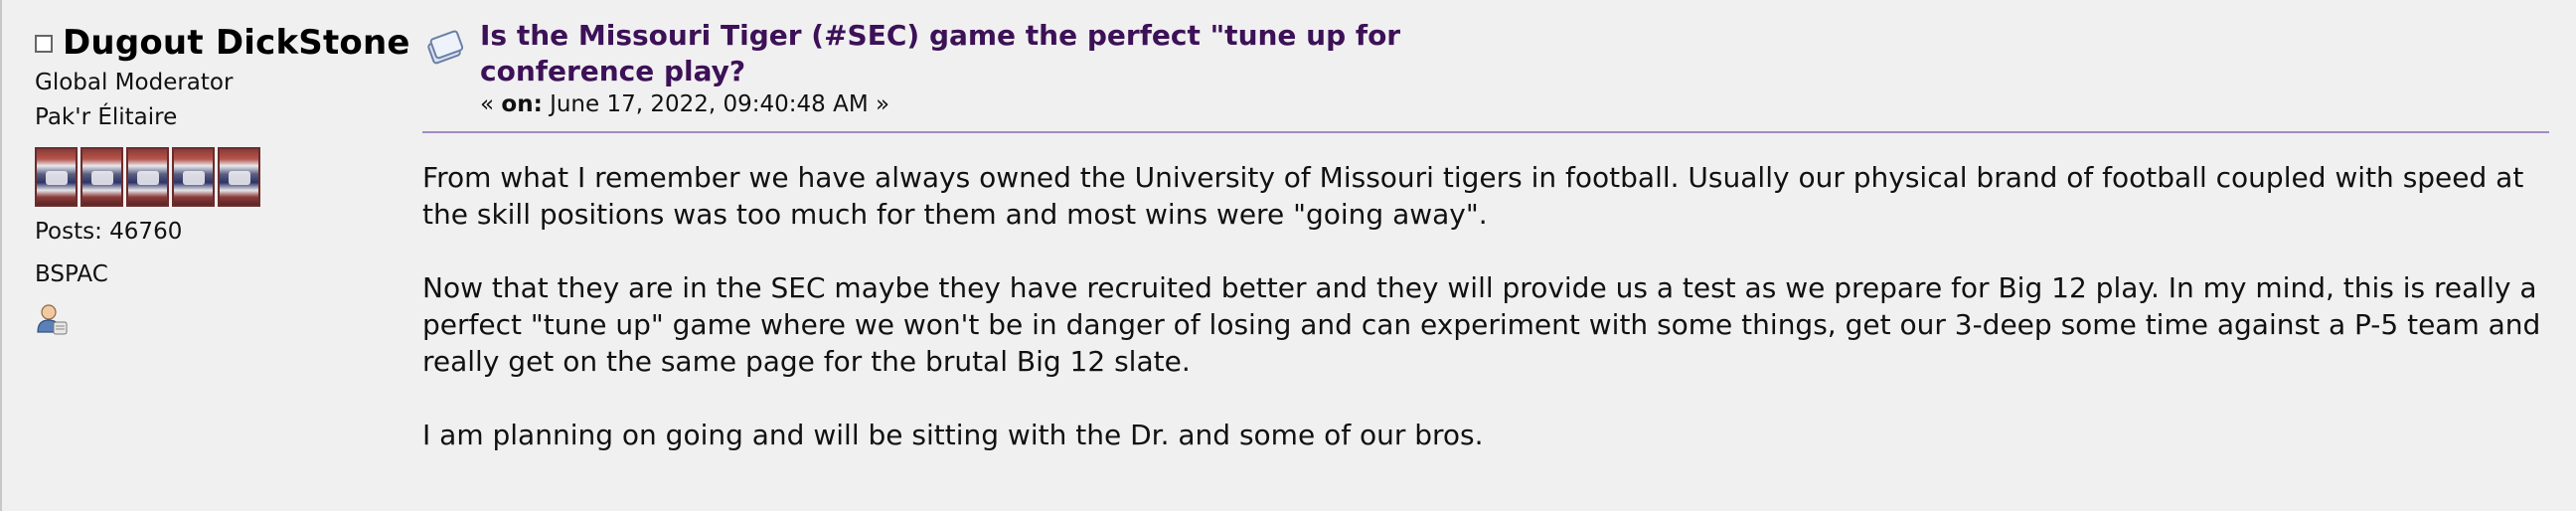  Describe the element at coordinates (52, 319) in the screenshot. I see `user-profile-icon` at that location.